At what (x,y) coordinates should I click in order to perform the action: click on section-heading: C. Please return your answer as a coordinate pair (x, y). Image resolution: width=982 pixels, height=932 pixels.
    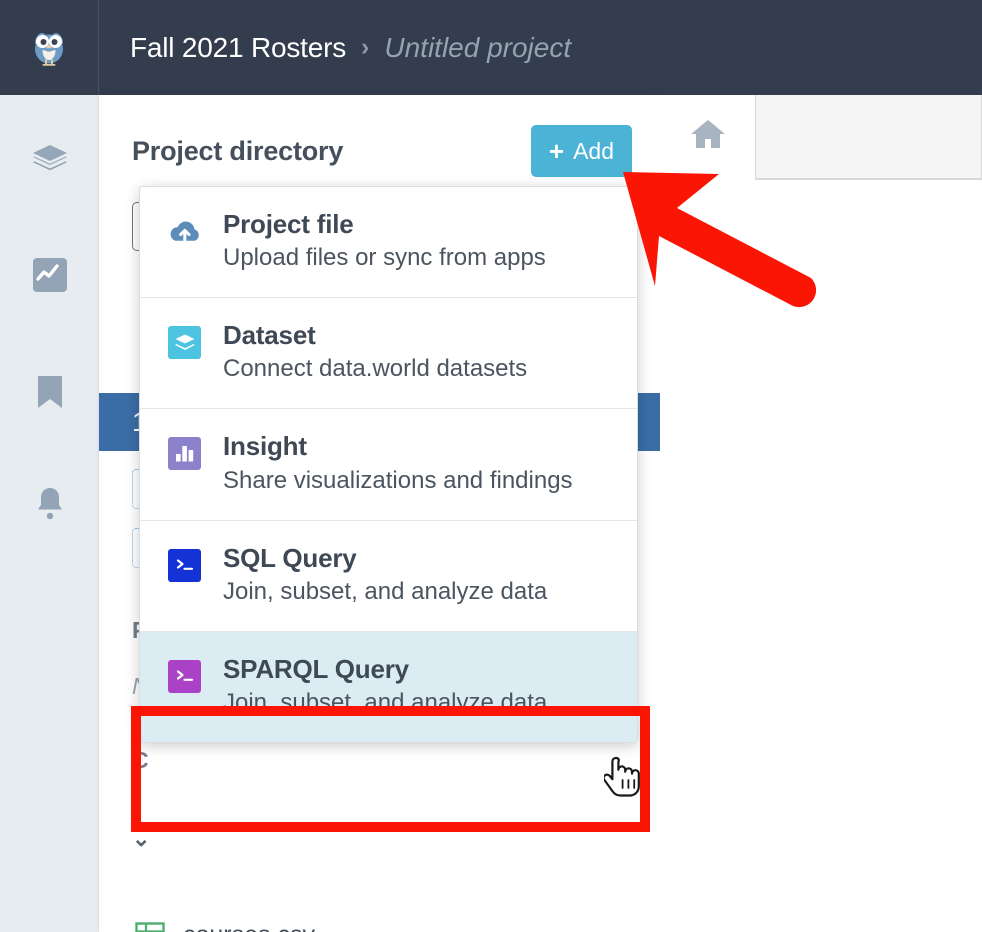
    Looking at the image, I should click on (140, 760).